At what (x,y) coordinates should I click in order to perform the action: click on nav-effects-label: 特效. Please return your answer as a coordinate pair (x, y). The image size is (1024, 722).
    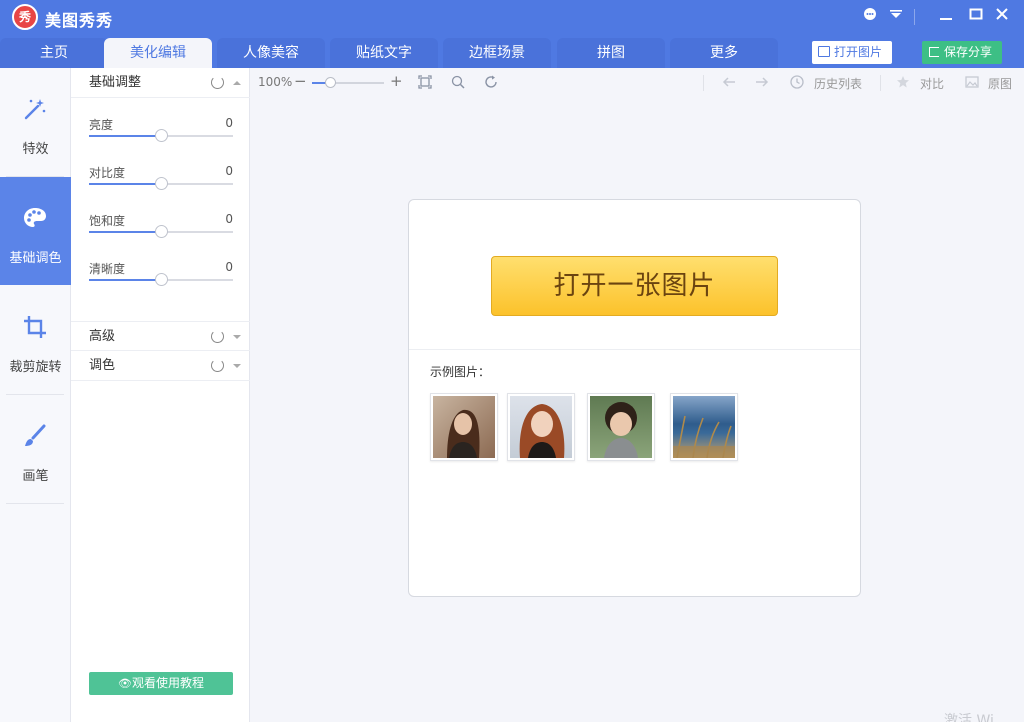
    Looking at the image, I should click on (35, 149).